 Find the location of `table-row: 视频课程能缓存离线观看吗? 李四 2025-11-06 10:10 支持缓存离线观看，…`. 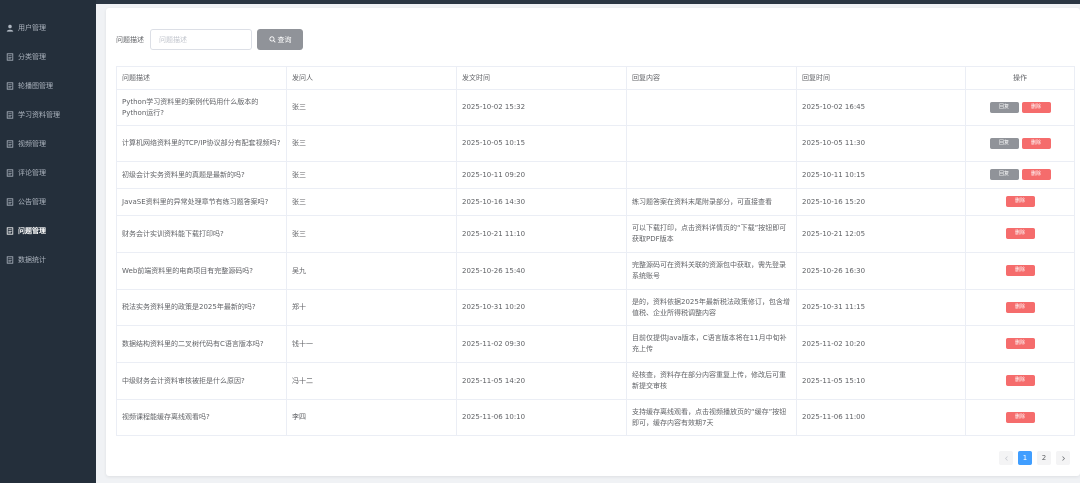

table-row: 视频课程能缓存离线观看吗? 李四 2025-11-06 10:10 支持缓存离线观看，… is located at coordinates (595, 417).